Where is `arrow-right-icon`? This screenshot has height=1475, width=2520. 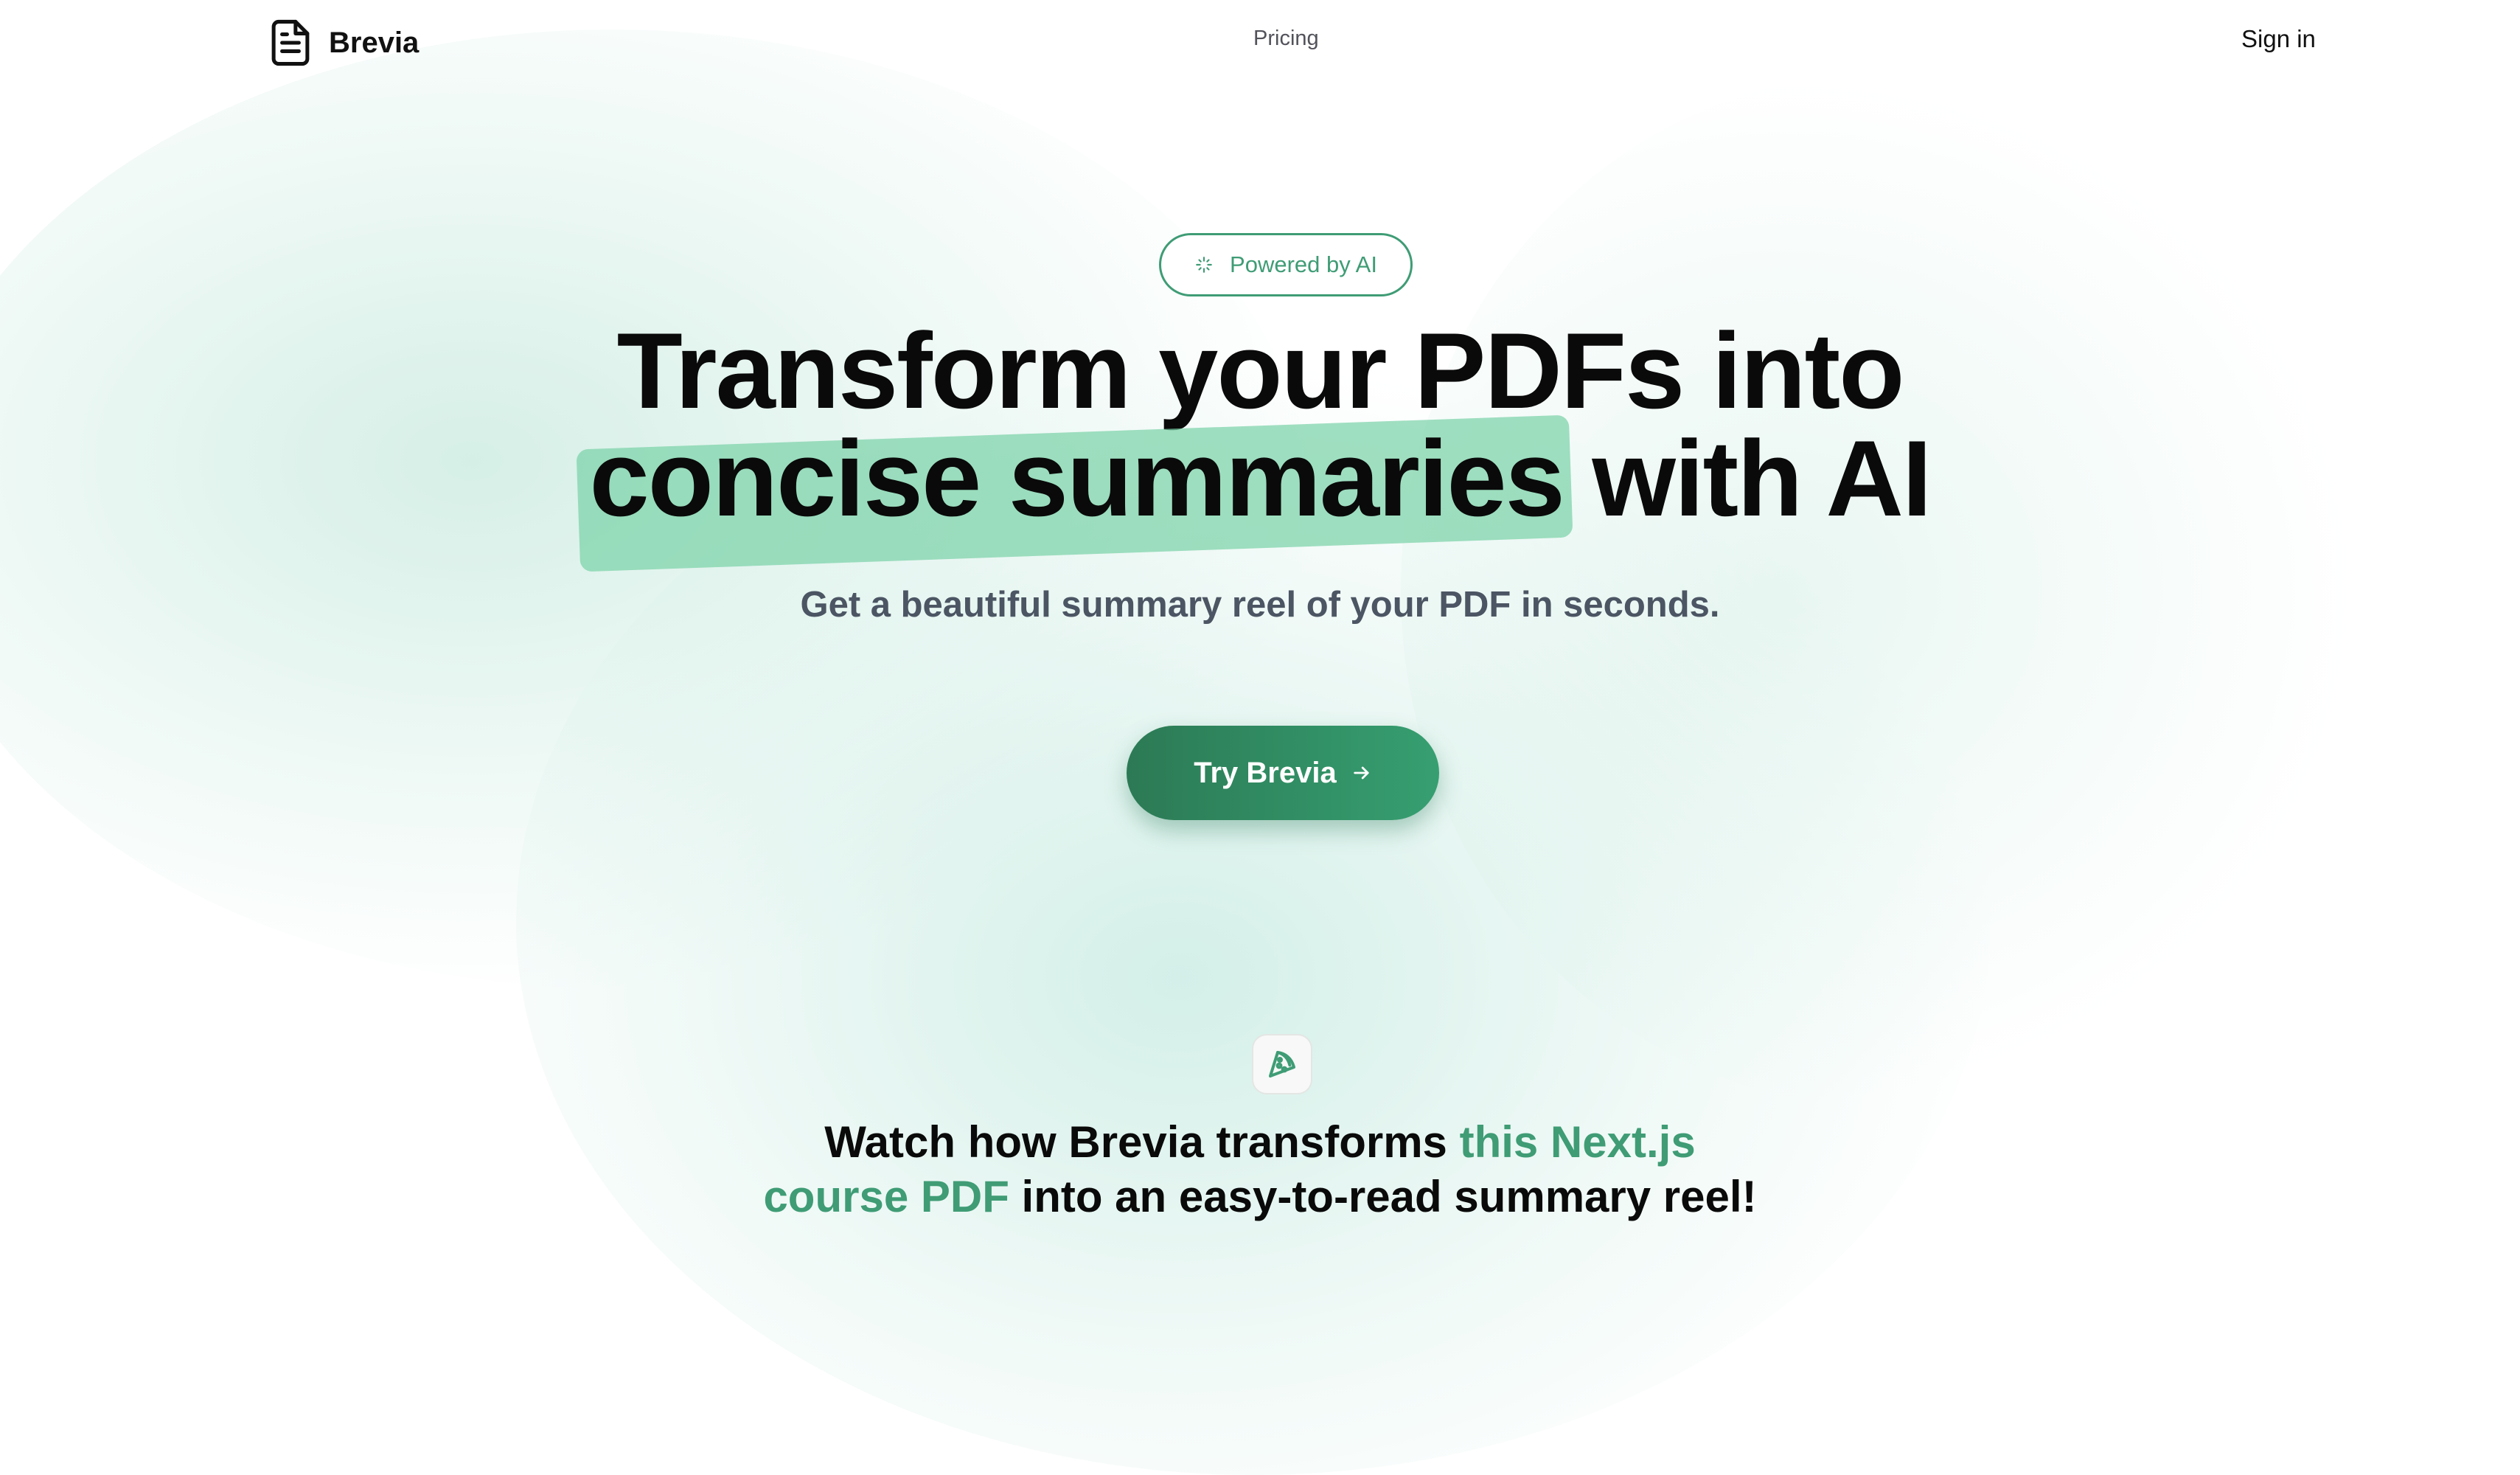
arrow-right-icon is located at coordinates (1361, 773).